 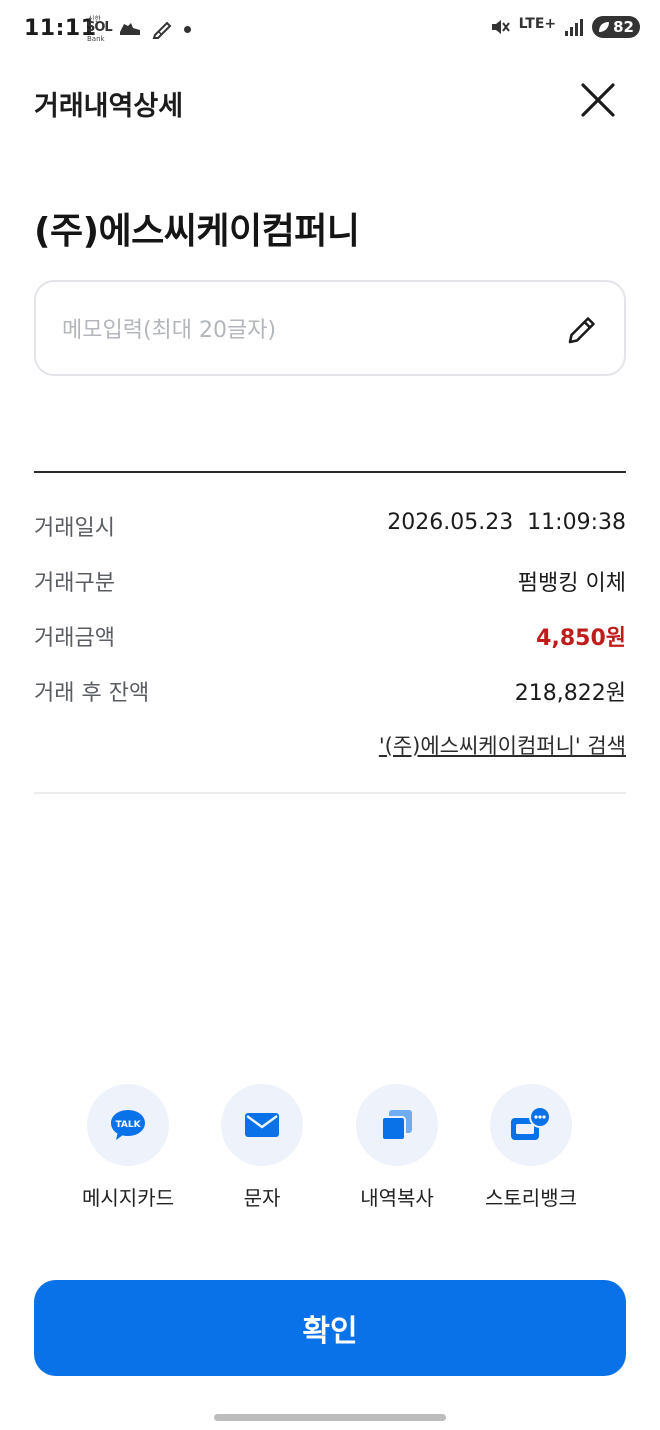 I want to click on detail-label: 거래금액, so click(x=74, y=638).